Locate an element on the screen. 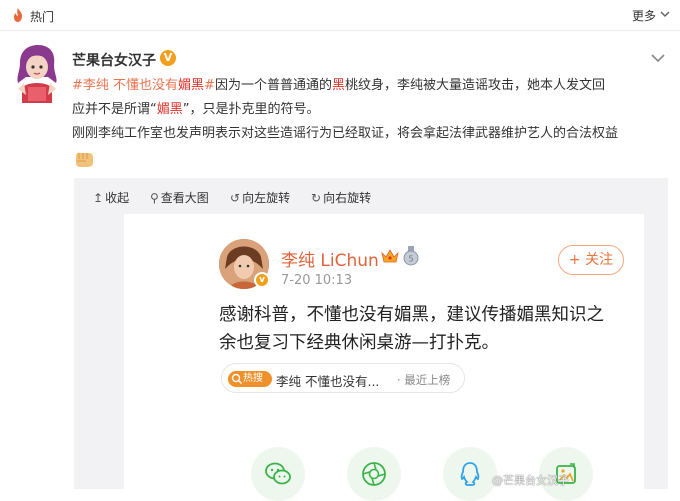 This screenshot has height=501, width=680. image-toolbar: ↥ 收起 ⚲ 查看大图 ↺ 向左旋转 ↻ 向右旋转 is located at coordinates (371, 196).